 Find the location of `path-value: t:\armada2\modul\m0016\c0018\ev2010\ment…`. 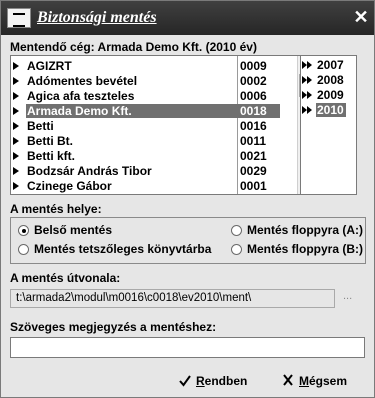

path-value: t:\armada2\modul\m0016\c0018\ev2010\ment… is located at coordinates (134, 298).